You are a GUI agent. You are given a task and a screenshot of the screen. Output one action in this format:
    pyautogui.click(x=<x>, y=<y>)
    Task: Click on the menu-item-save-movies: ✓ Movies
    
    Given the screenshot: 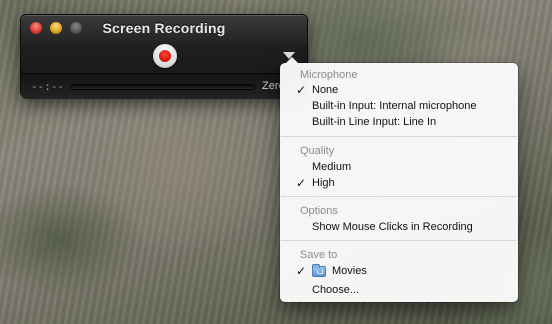 What is the action you would take?
    pyautogui.click(x=399, y=272)
    